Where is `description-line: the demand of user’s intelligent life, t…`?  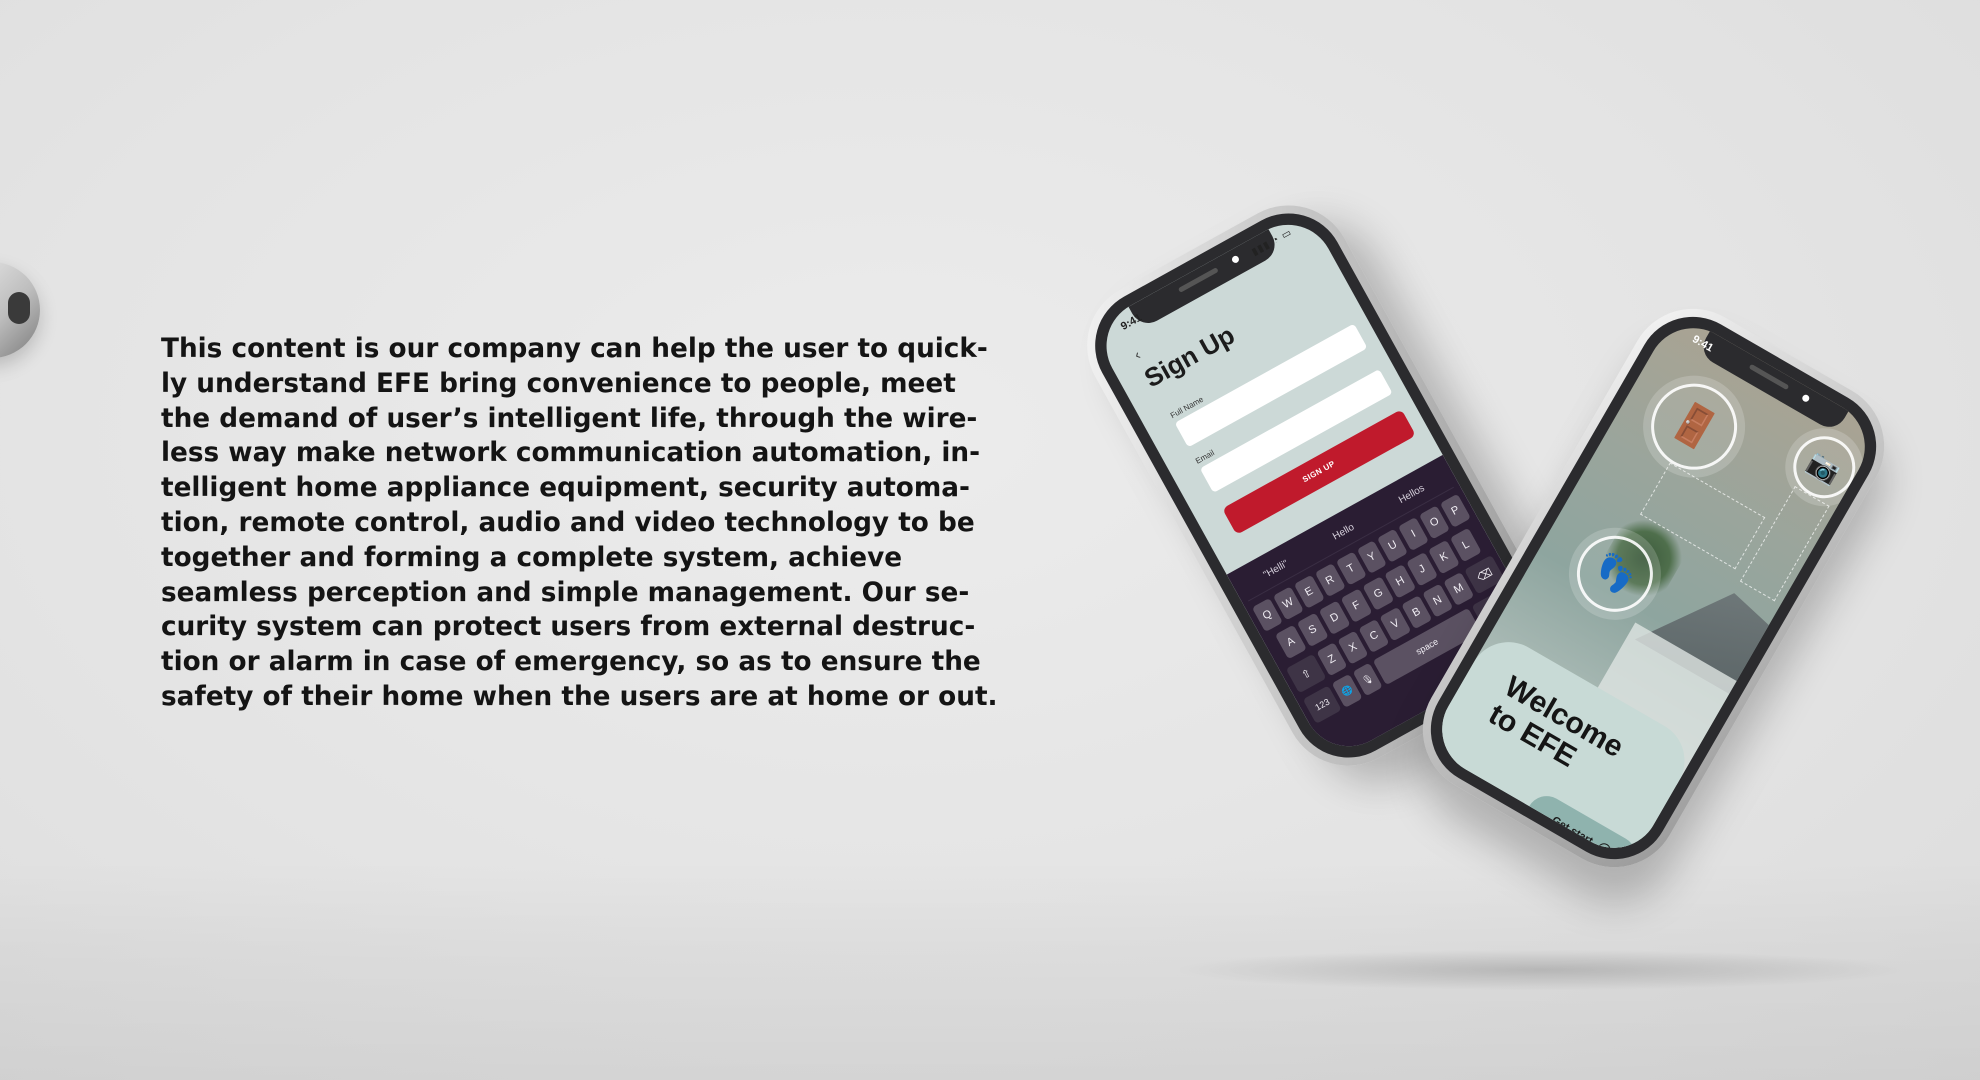 description-line: the demand of user’s intelligent life, t… is located at coordinates (569, 418).